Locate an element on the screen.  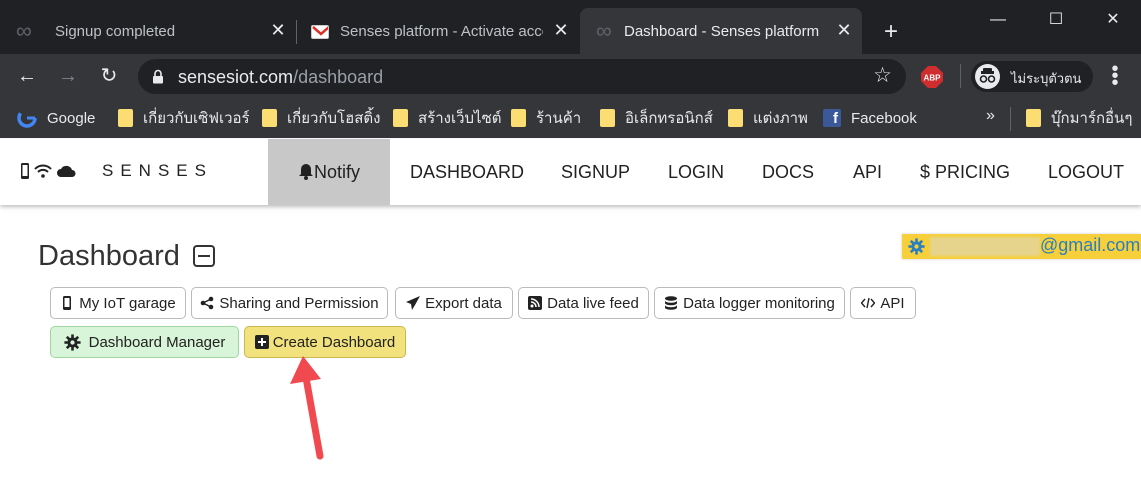
button-label: API is located at coordinates (892, 303).